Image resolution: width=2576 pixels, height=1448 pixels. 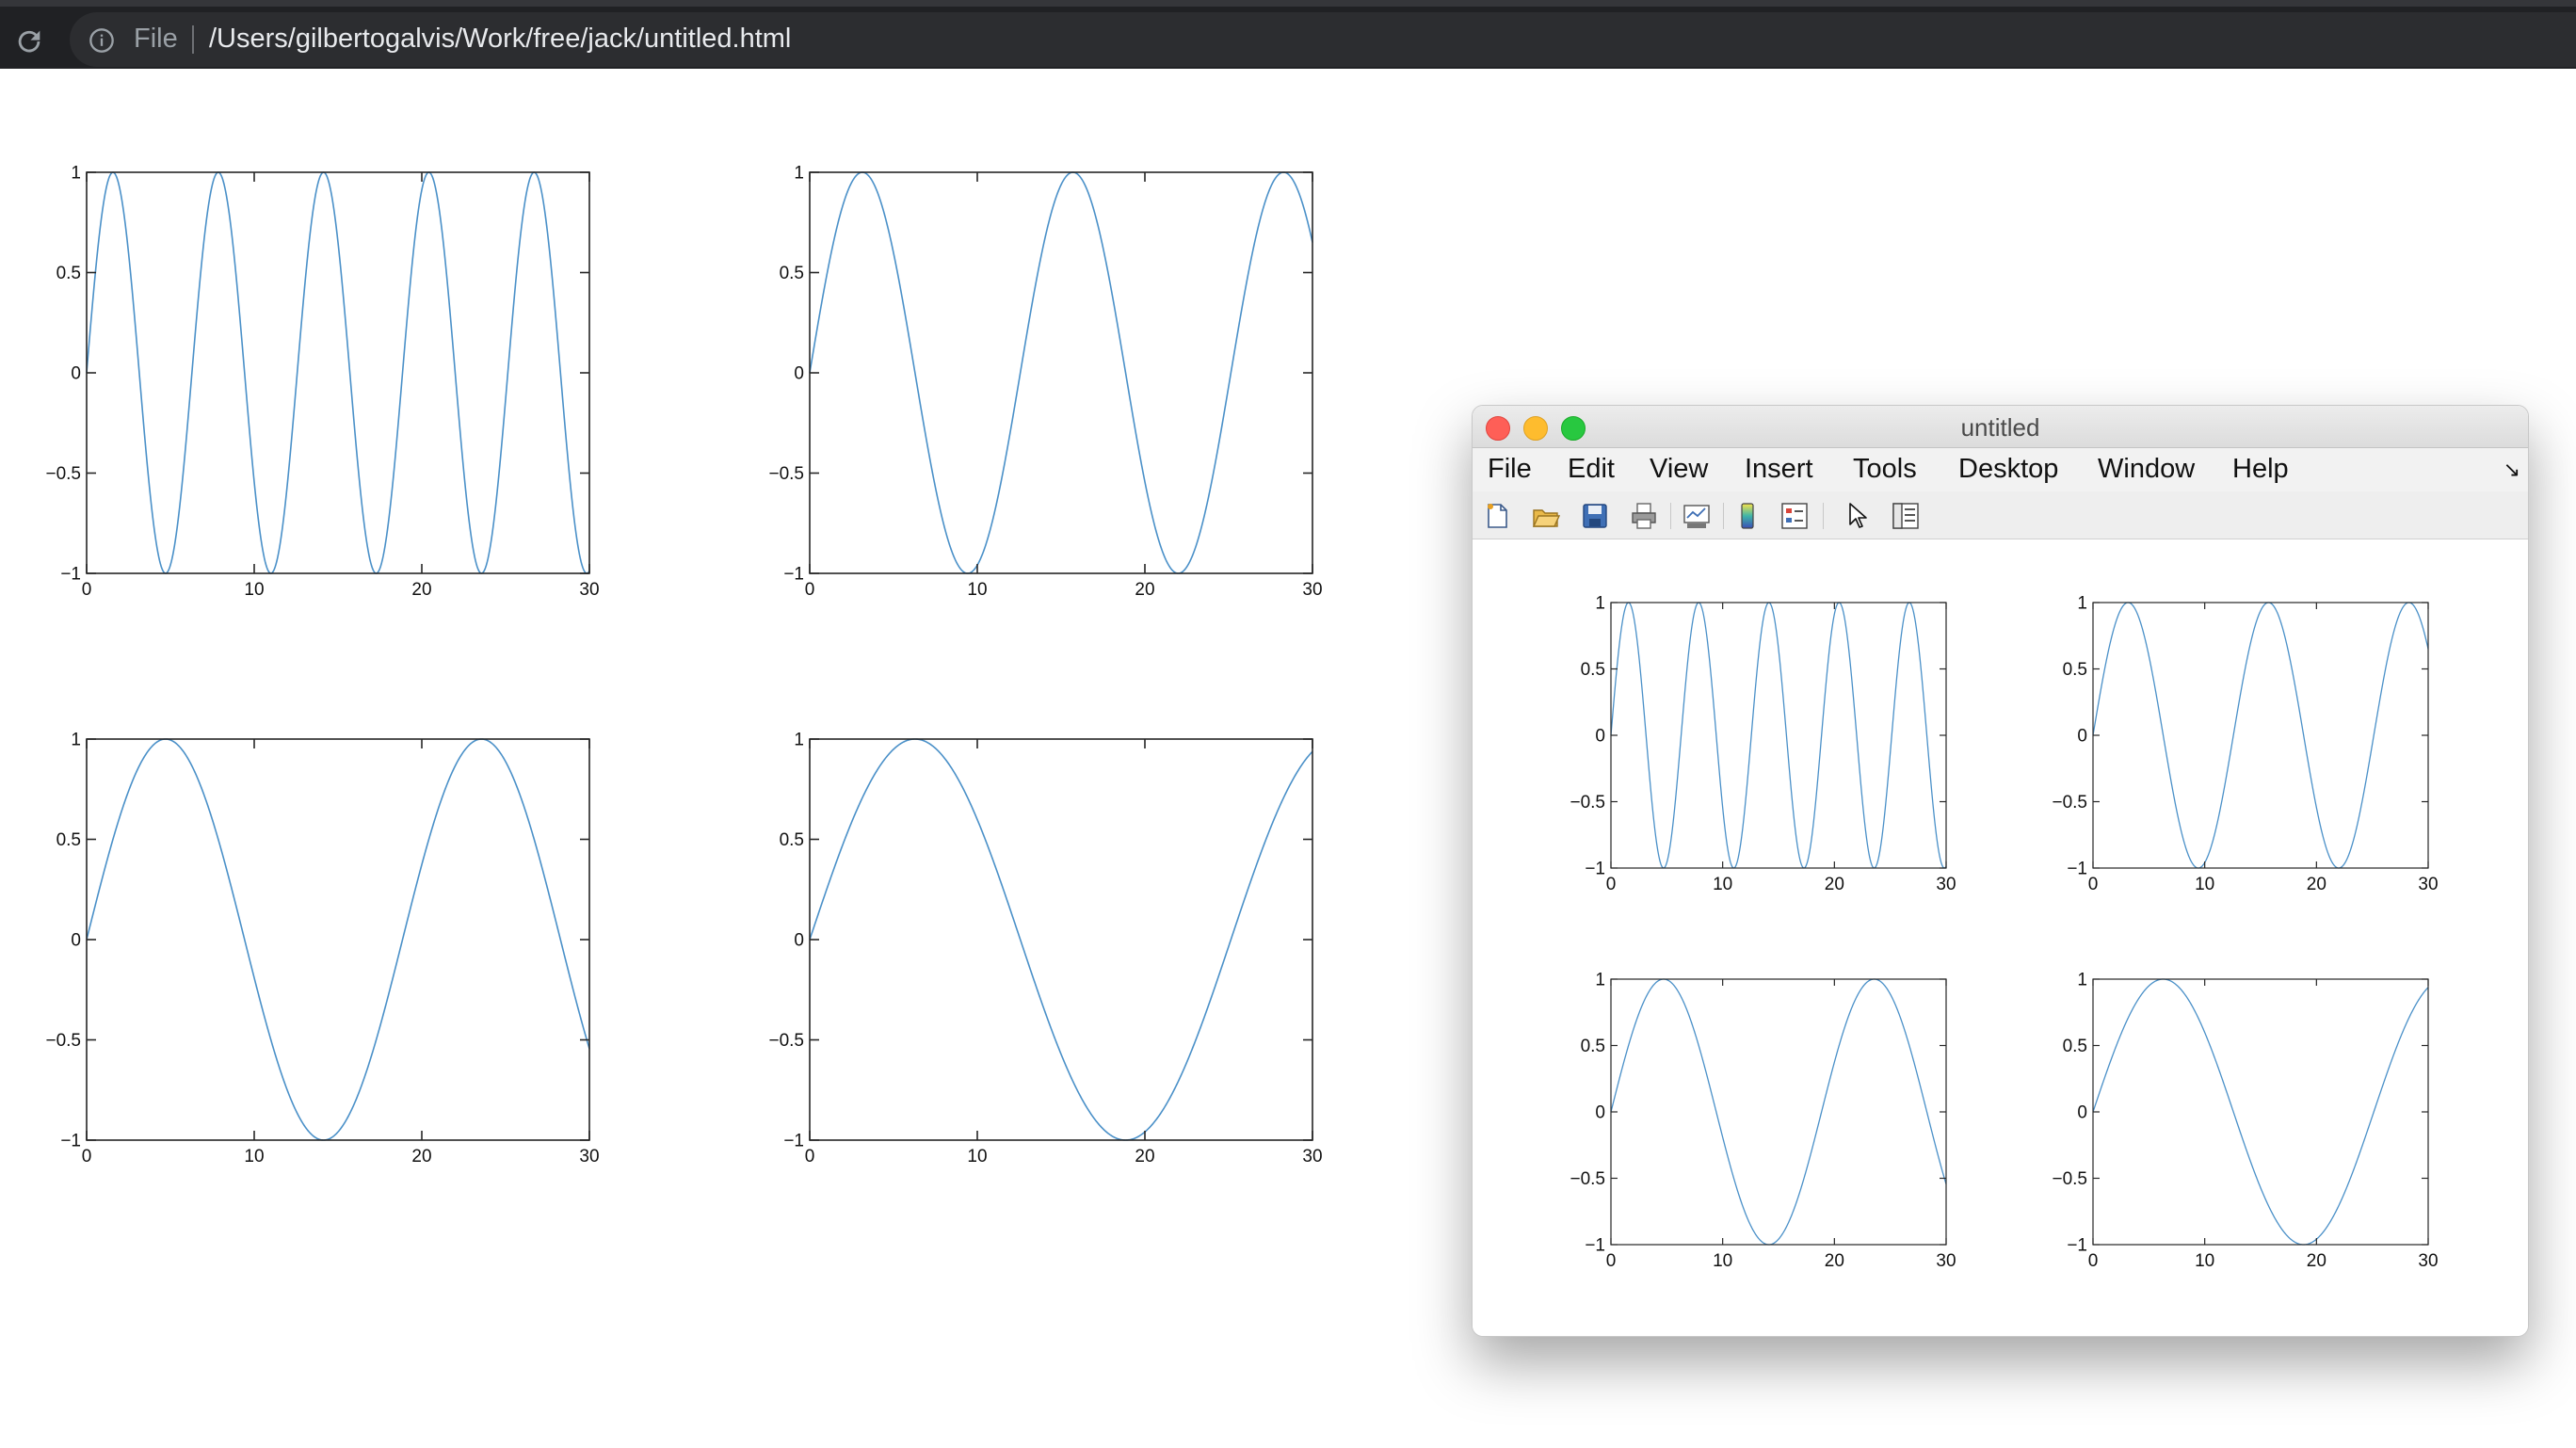 What do you see at coordinates (1510, 470) in the screenshot?
I see `menu-file: File` at bounding box center [1510, 470].